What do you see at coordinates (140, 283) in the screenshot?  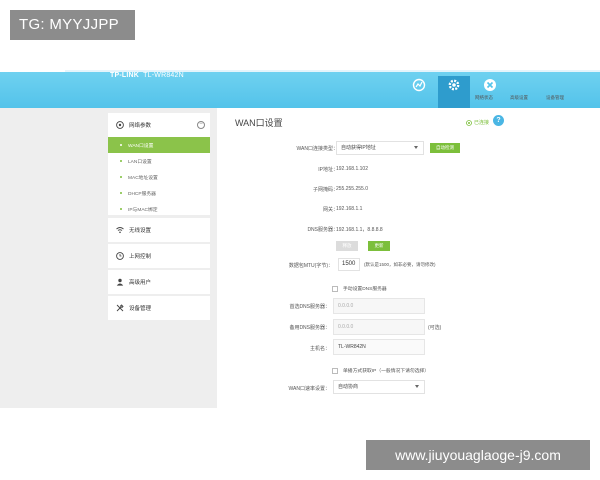 I see `sidebar-item-label: 高级用户` at bounding box center [140, 283].